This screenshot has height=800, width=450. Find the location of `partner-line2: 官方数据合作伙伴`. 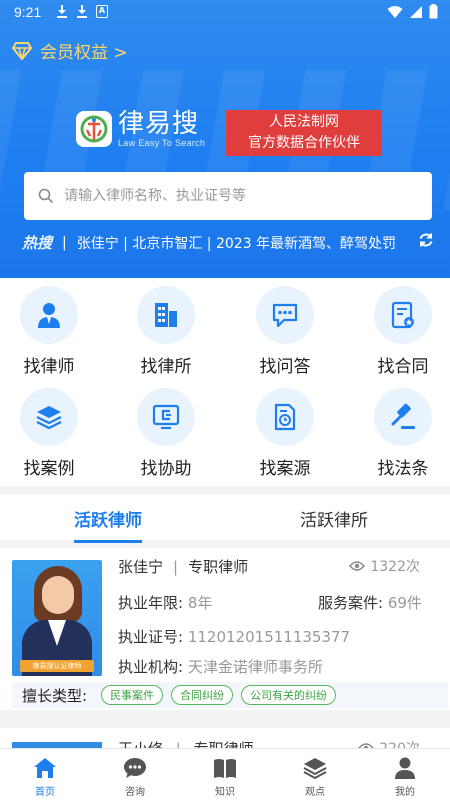

partner-line2: 官方数据合作伙伴 is located at coordinates (304, 143).